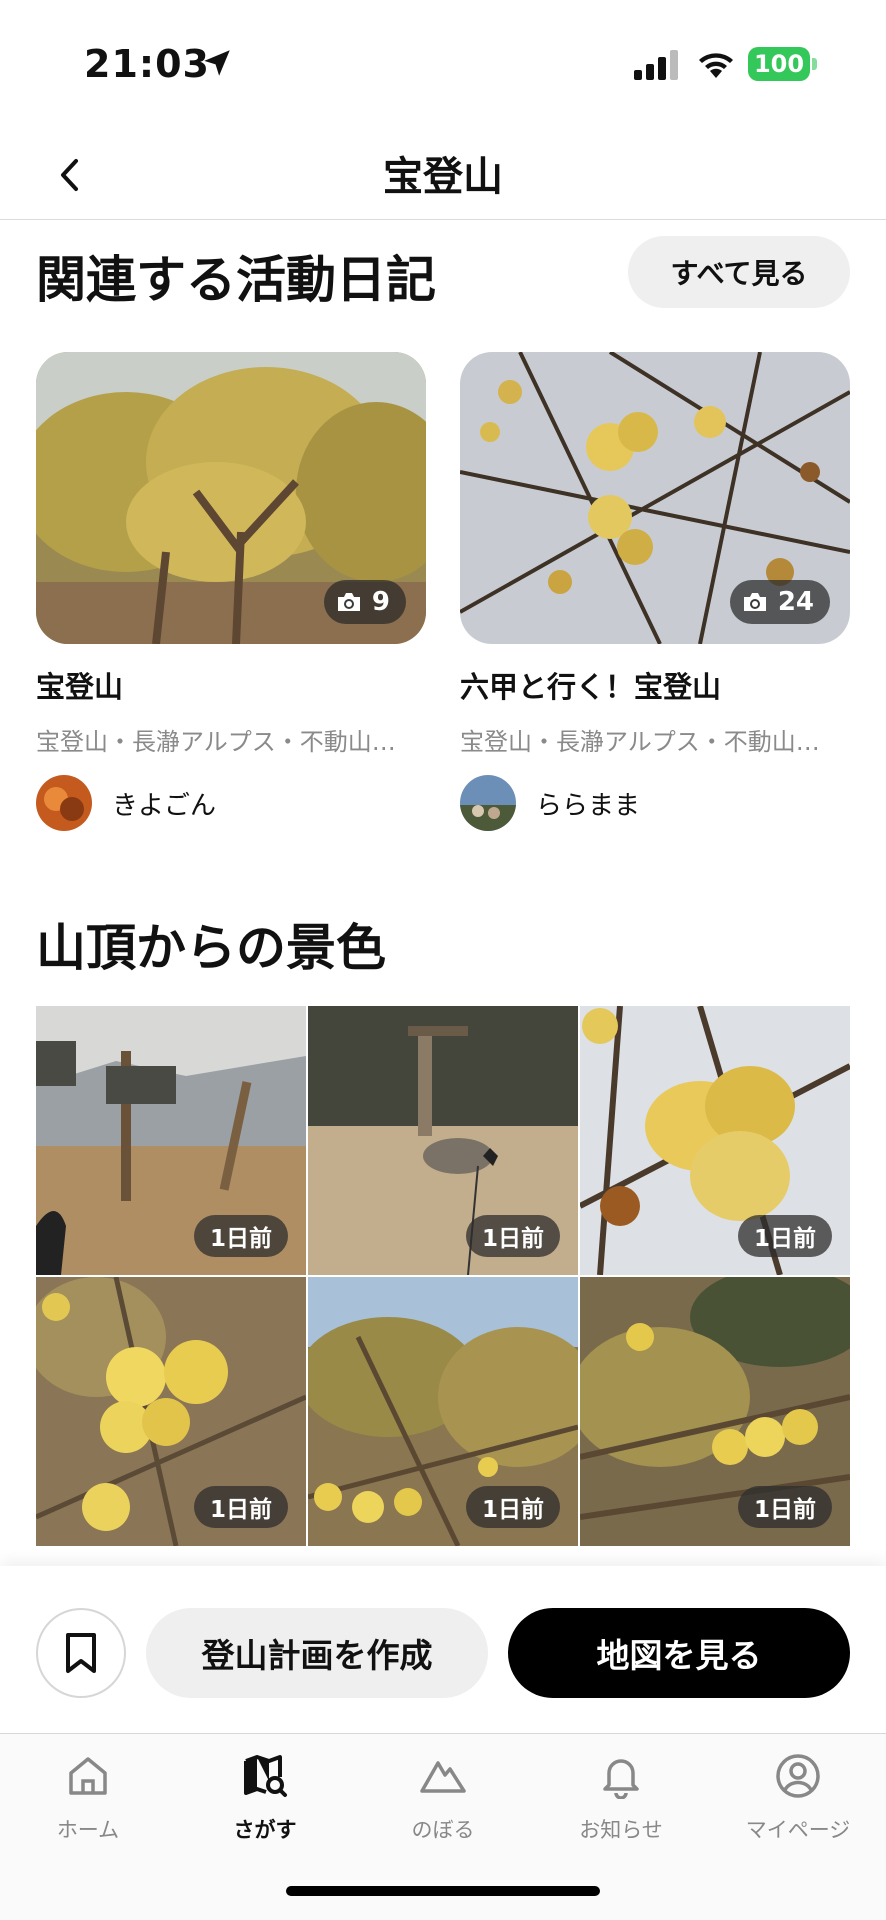 This screenshot has width=886, height=1920. Describe the element at coordinates (317, 1653) in the screenshot. I see `create-plan-button: 登山計画を作成` at that location.